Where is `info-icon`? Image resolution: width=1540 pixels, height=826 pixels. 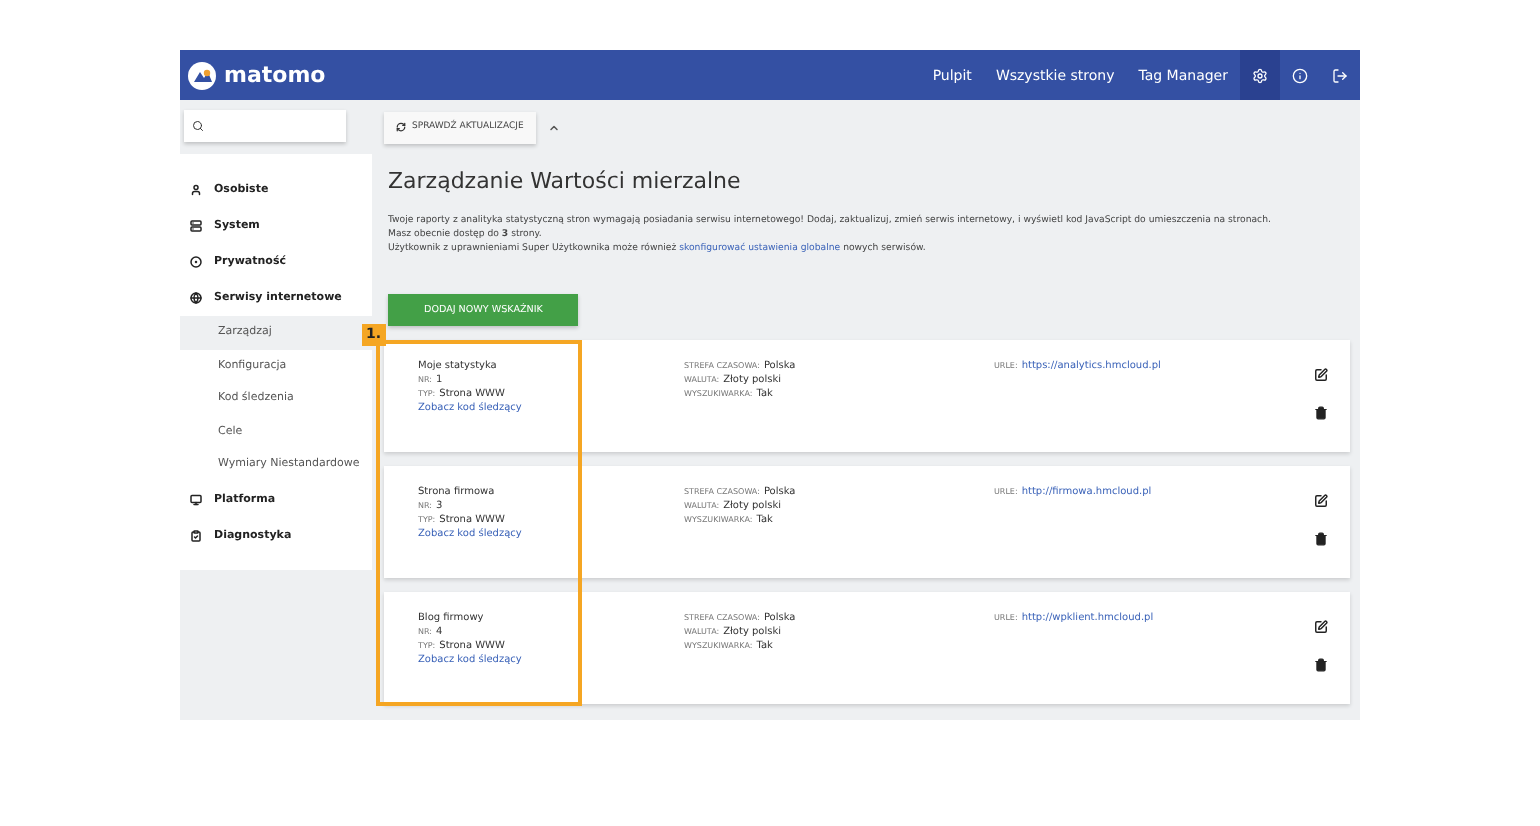
info-icon is located at coordinates (1300, 75).